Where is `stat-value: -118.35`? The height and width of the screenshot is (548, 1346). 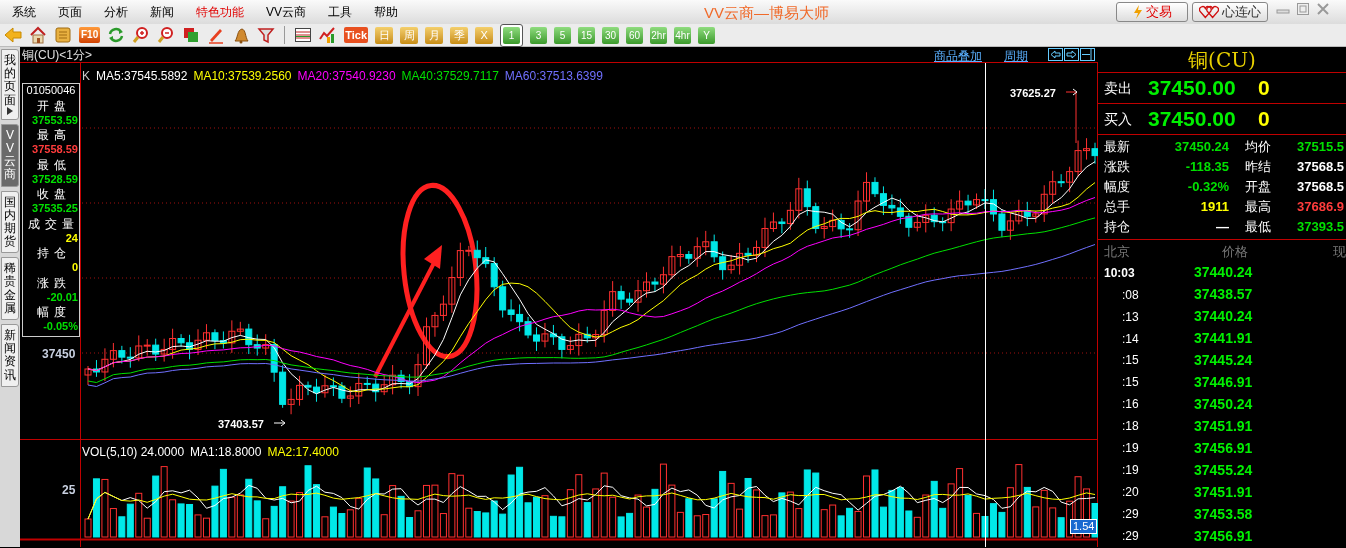
stat-value: -118.35 is located at coordinates (1206, 167).